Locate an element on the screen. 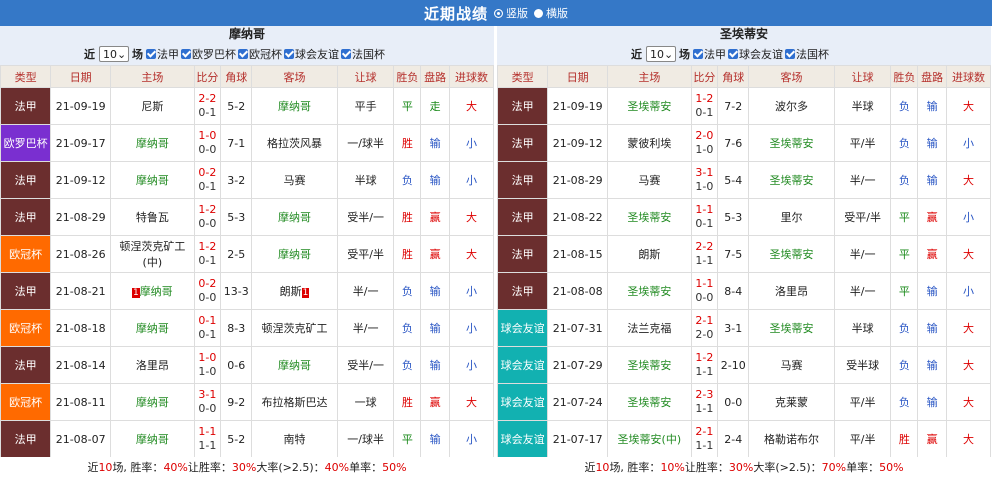 The height and width of the screenshot is (483, 992). portrait-radio is located at coordinates (498, 13).